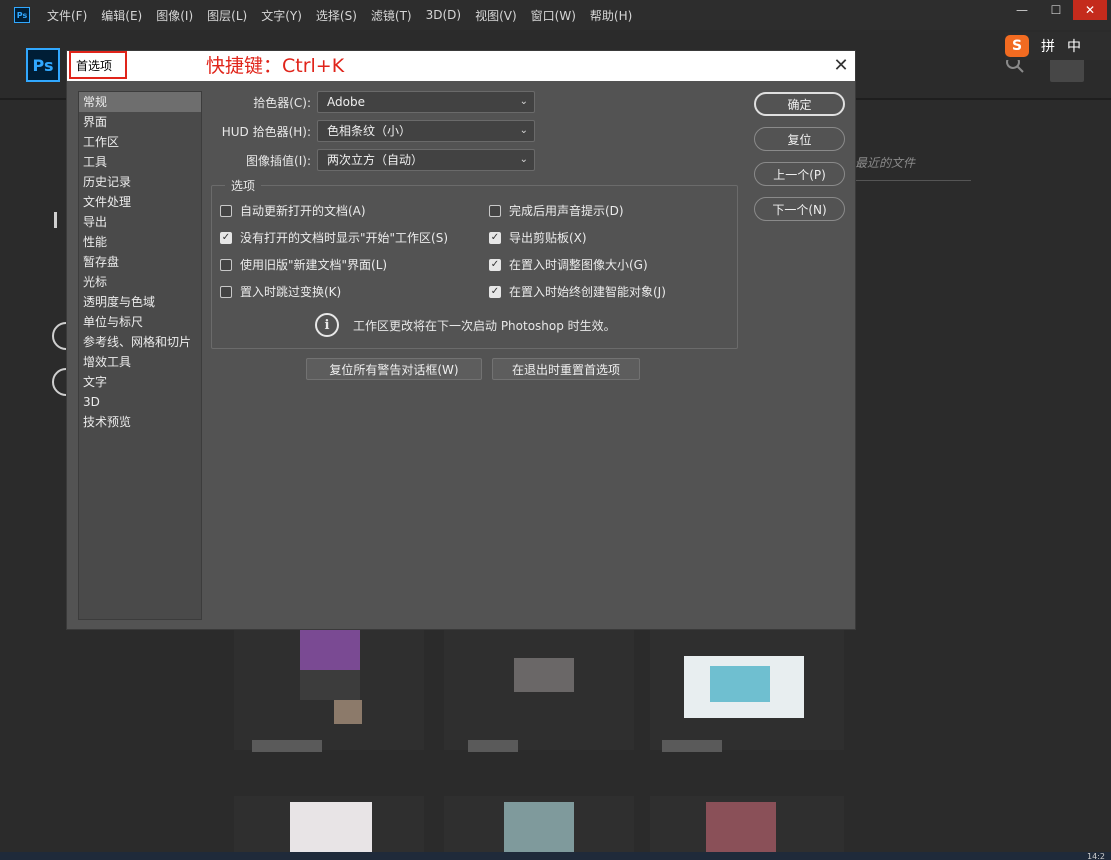 The height and width of the screenshot is (860, 1111). I want to click on hud-picker-label: HUD 拾色器(H):, so click(266, 131).